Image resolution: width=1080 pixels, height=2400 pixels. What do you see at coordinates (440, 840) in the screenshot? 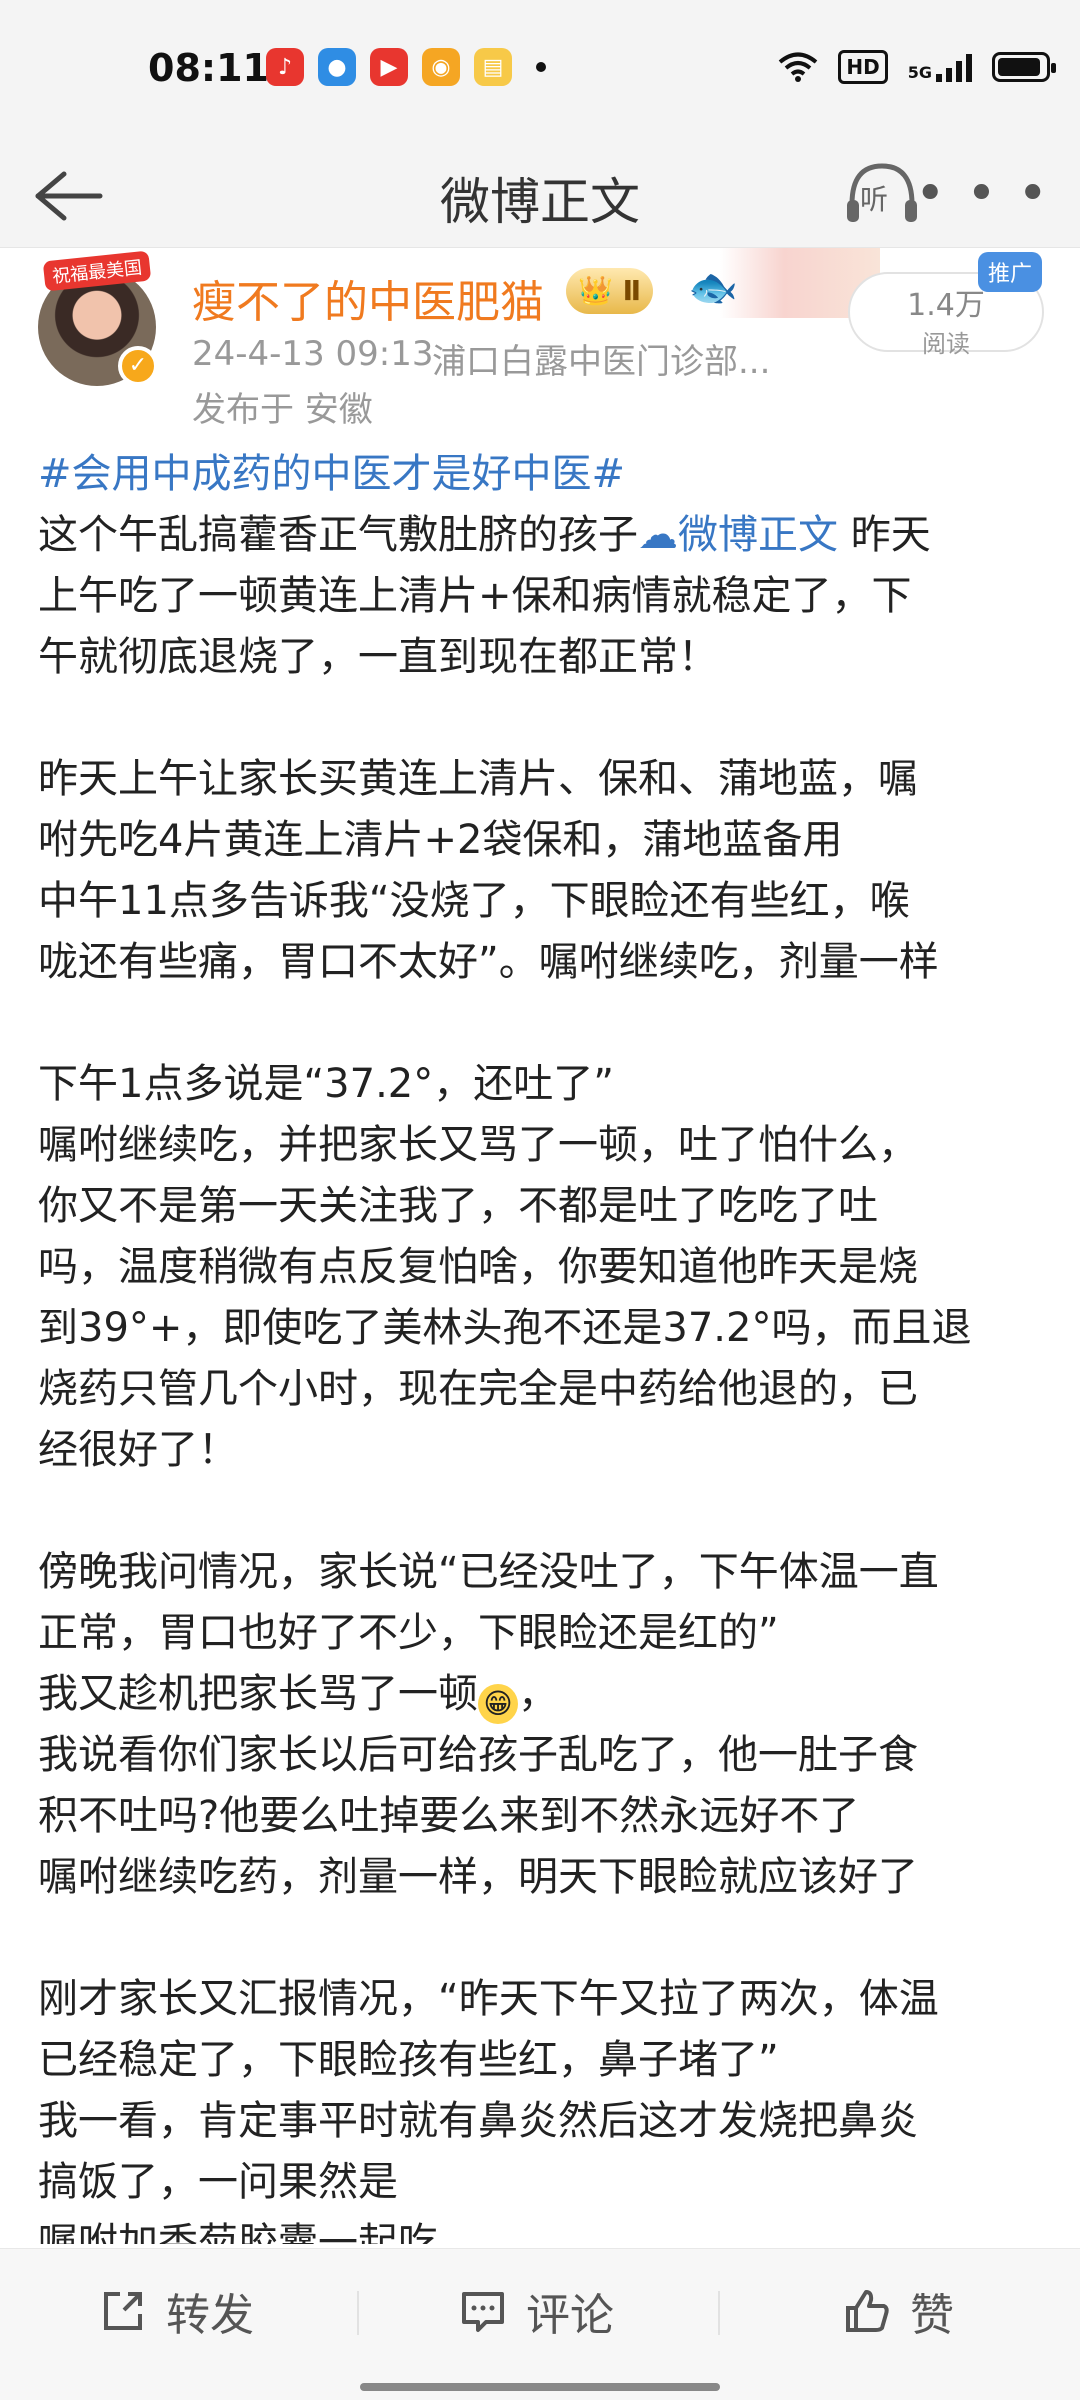
I see `body-line: 咐先吃4片黄连上清片+2袋保和，蒲地蓝备用` at bounding box center [440, 840].